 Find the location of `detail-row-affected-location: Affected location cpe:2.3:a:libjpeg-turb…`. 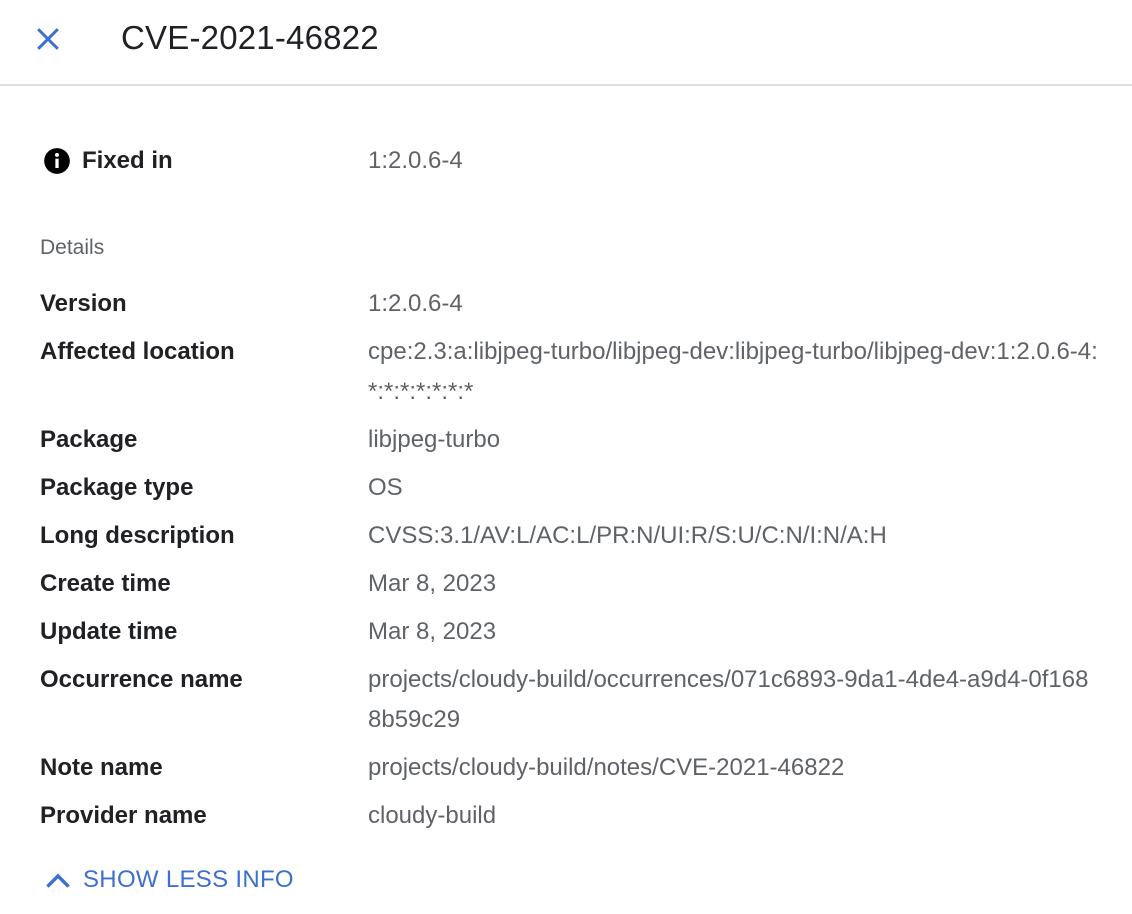

detail-row-affected-location: Affected location cpe:2.3:a:libjpeg-turb… is located at coordinates (566, 372).